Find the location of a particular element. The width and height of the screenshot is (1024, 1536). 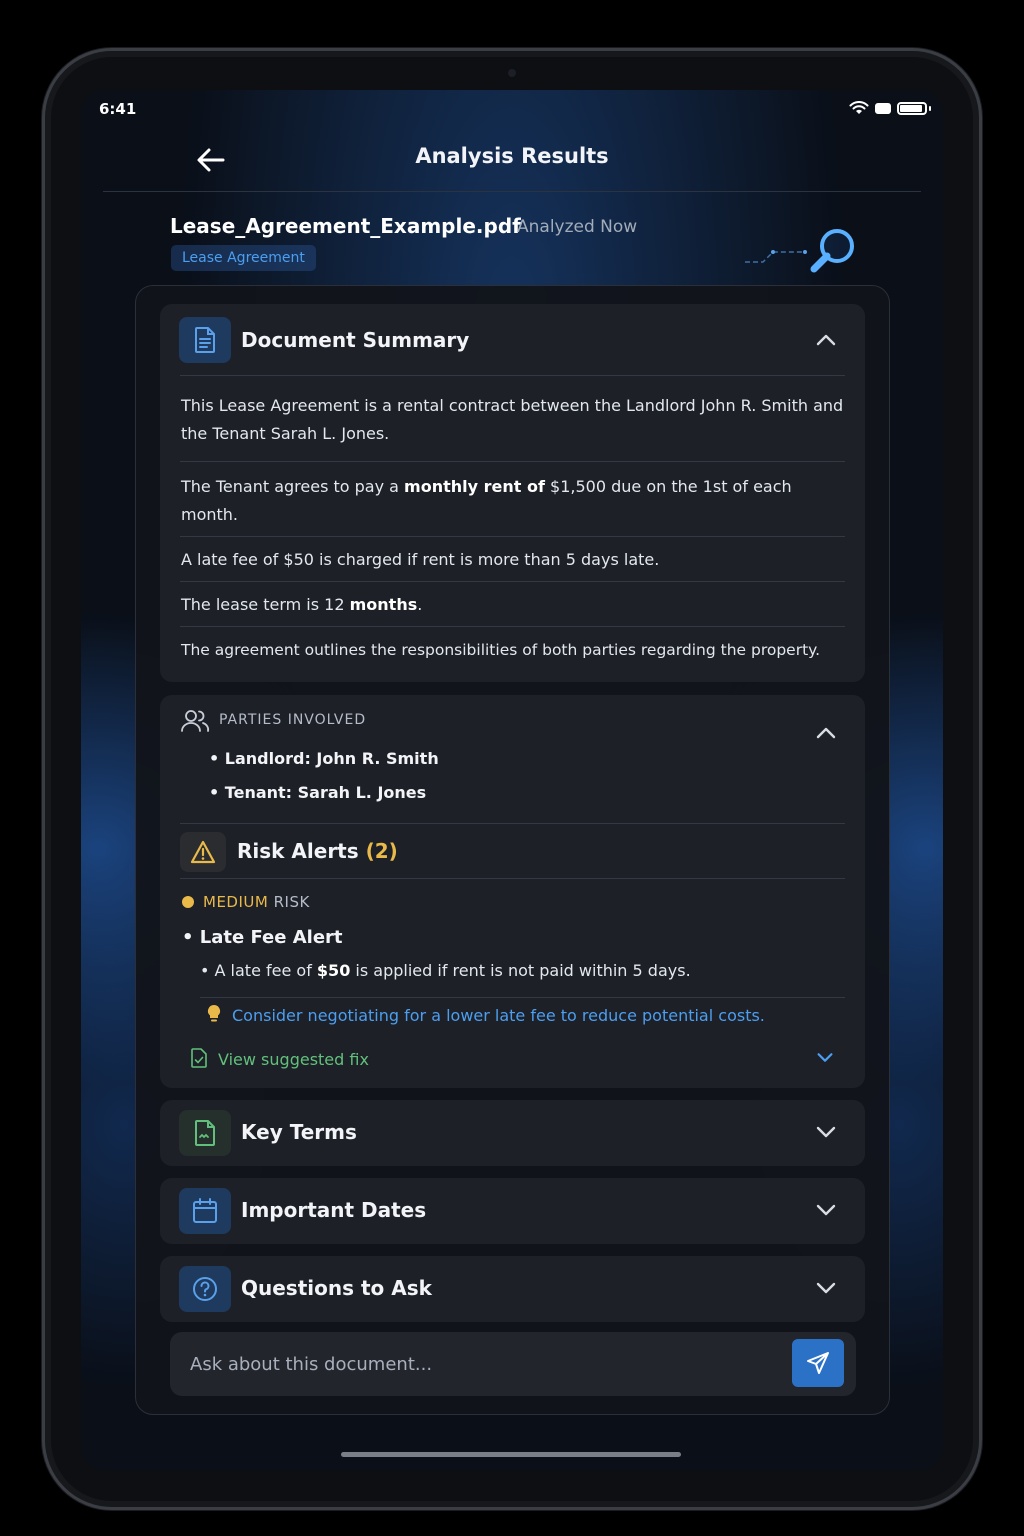

questions-card: Questions to Ask is located at coordinates (512, 1289).